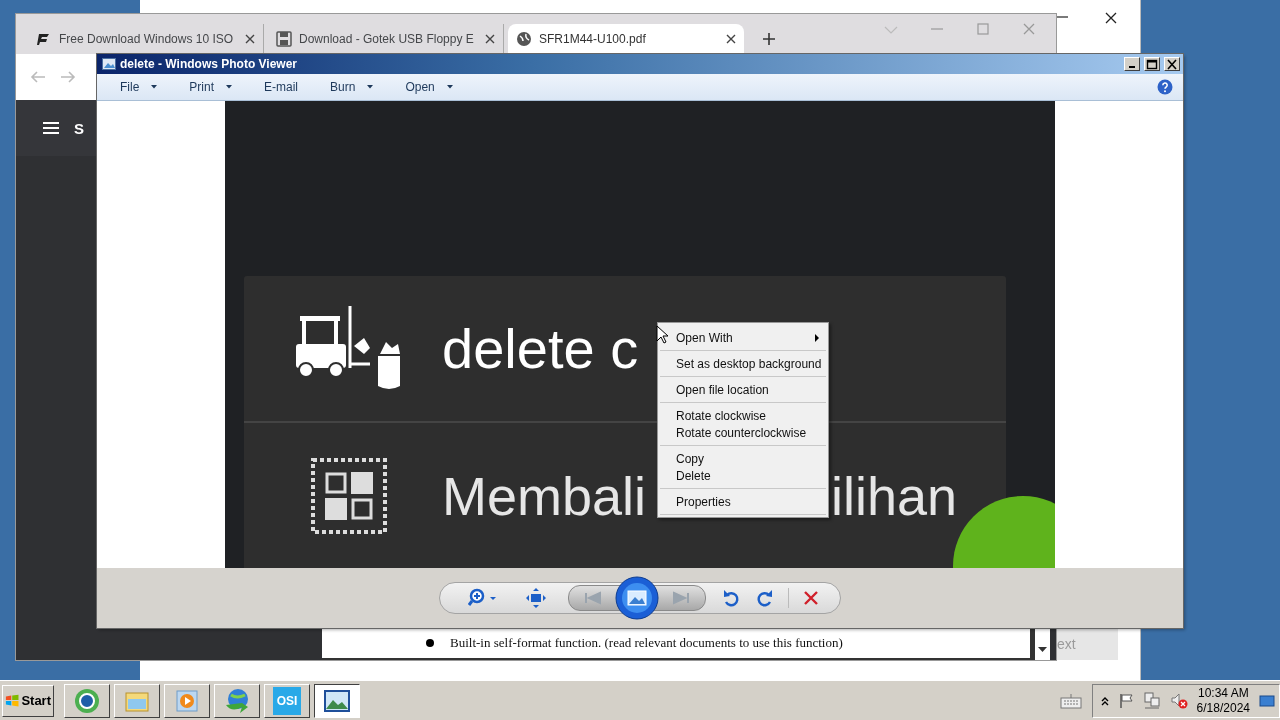 This screenshot has height=720, width=1280. What do you see at coordinates (430, 643) in the screenshot?
I see `bullet-icon` at bounding box center [430, 643].